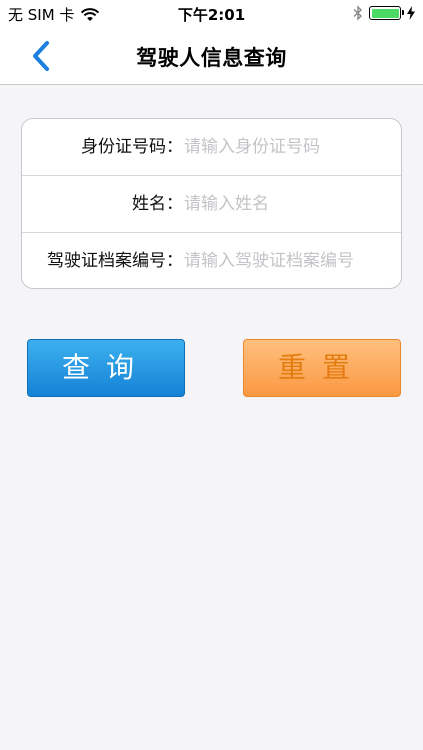 This screenshot has width=423, height=750. I want to click on battery-fill, so click(385, 13).